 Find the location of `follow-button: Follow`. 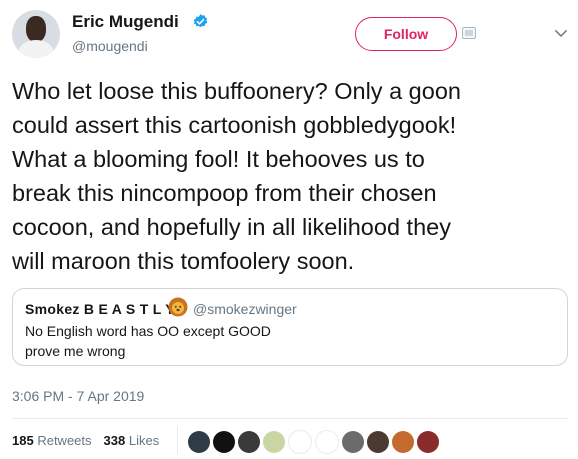

follow-button: Follow is located at coordinates (406, 34).